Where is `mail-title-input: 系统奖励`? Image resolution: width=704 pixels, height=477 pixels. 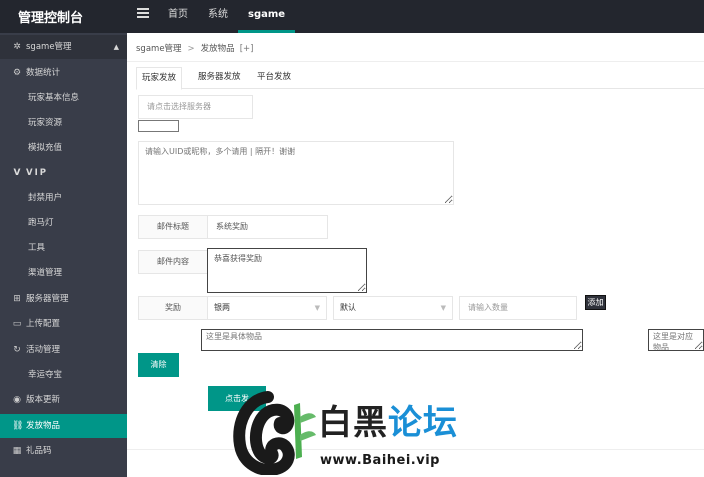 mail-title-input: 系统奖励 is located at coordinates (267, 227).